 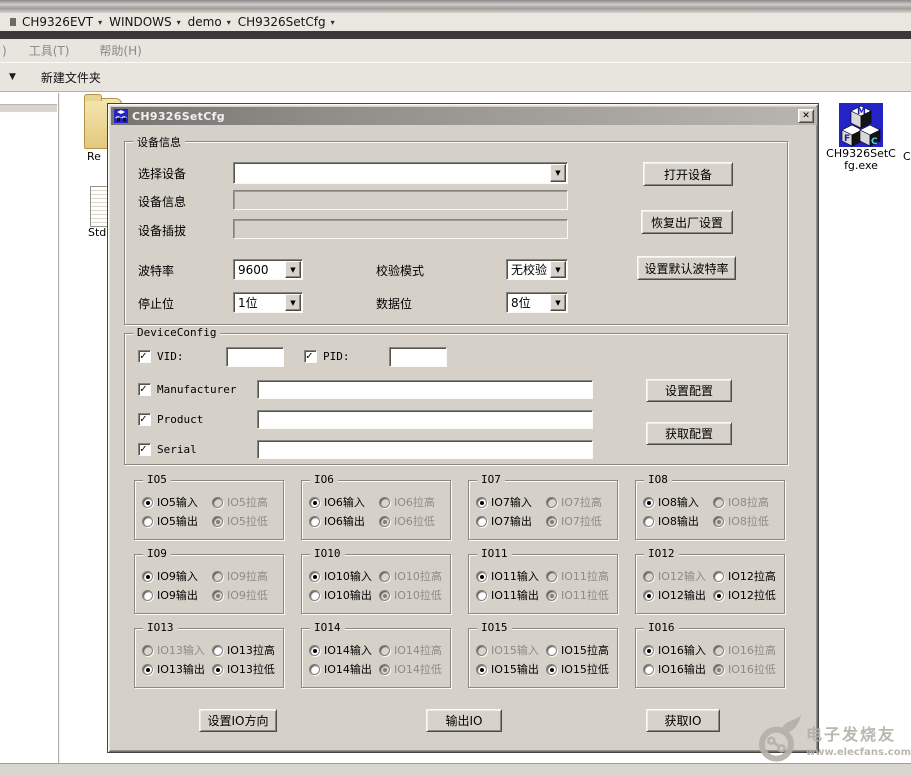 What do you see at coordinates (507, 669) in the screenshot?
I see `radio-IO15-option-2: IO15输出` at bounding box center [507, 669].